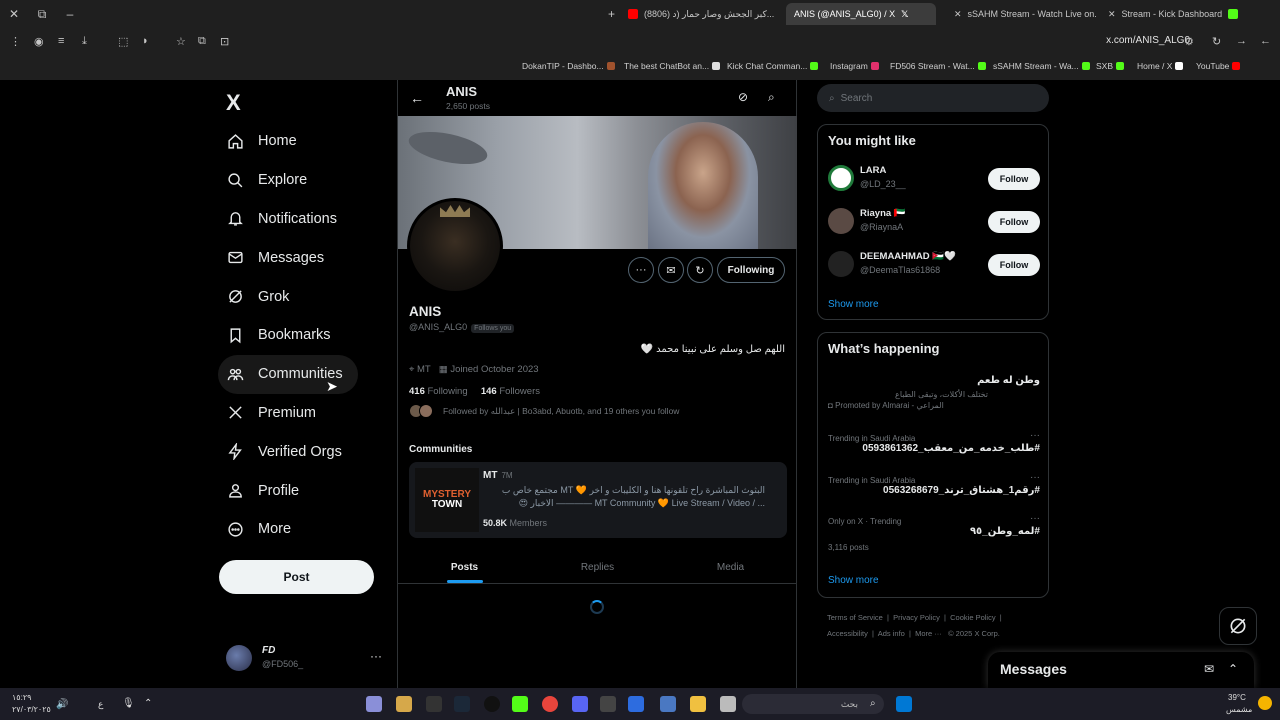  Describe the element at coordinates (39, 41) in the screenshot. I see `extension-icon: ◉` at that location.